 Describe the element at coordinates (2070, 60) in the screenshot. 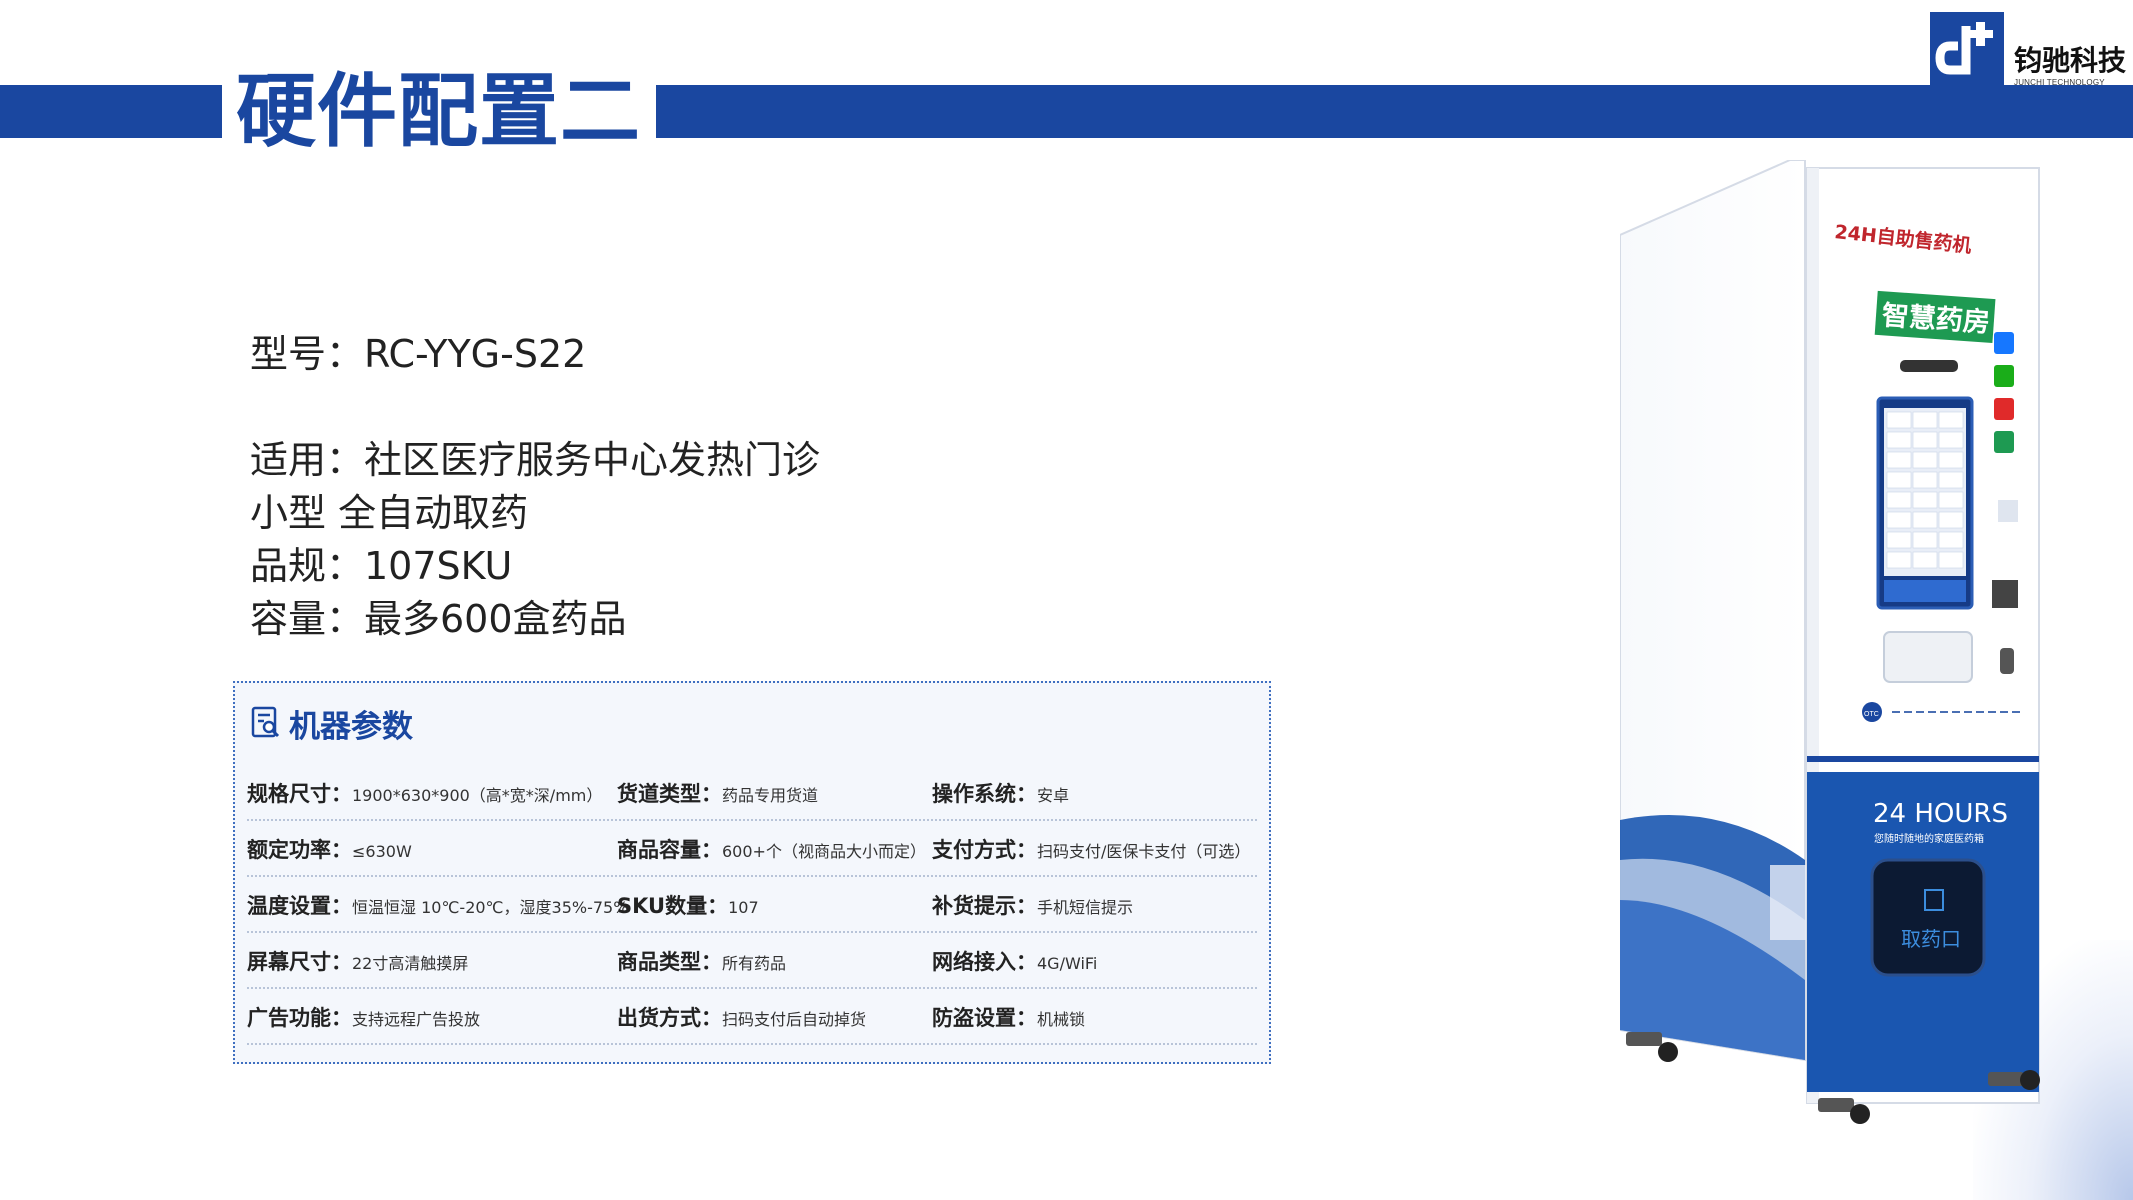

I see `logo-text: 钧驰科技` at that location.